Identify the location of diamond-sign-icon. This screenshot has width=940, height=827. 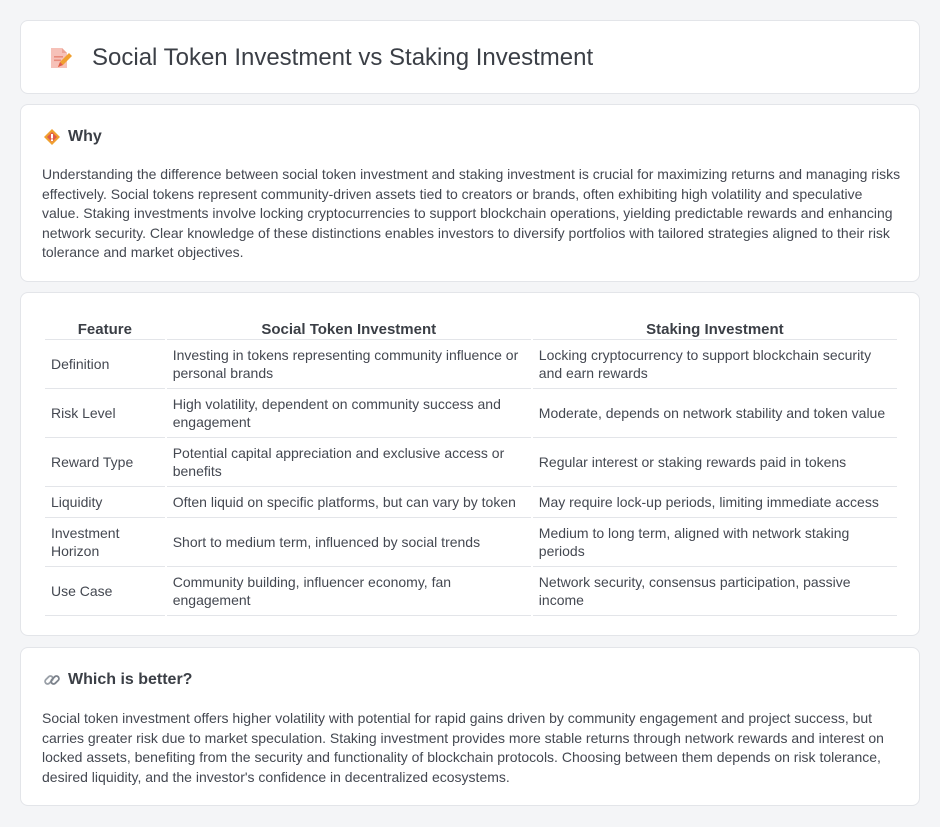
(52, 137).